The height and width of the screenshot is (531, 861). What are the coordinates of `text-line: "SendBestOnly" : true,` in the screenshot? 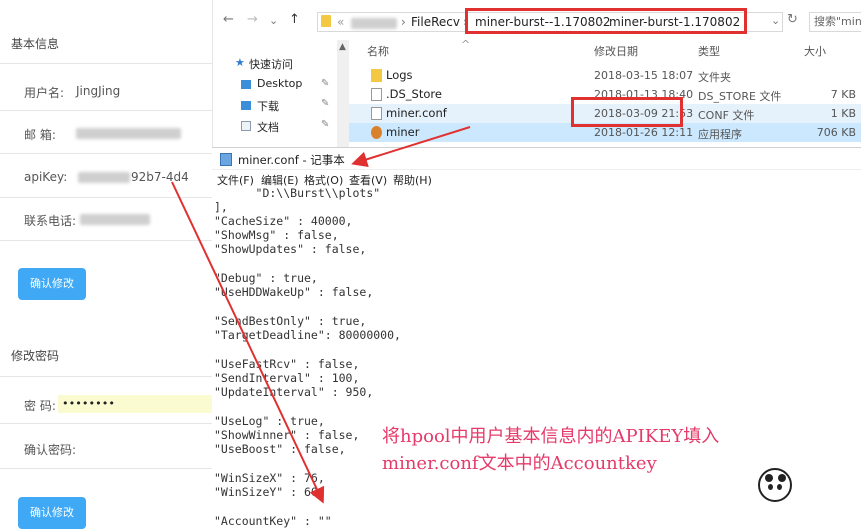 It's located at (290, 321).